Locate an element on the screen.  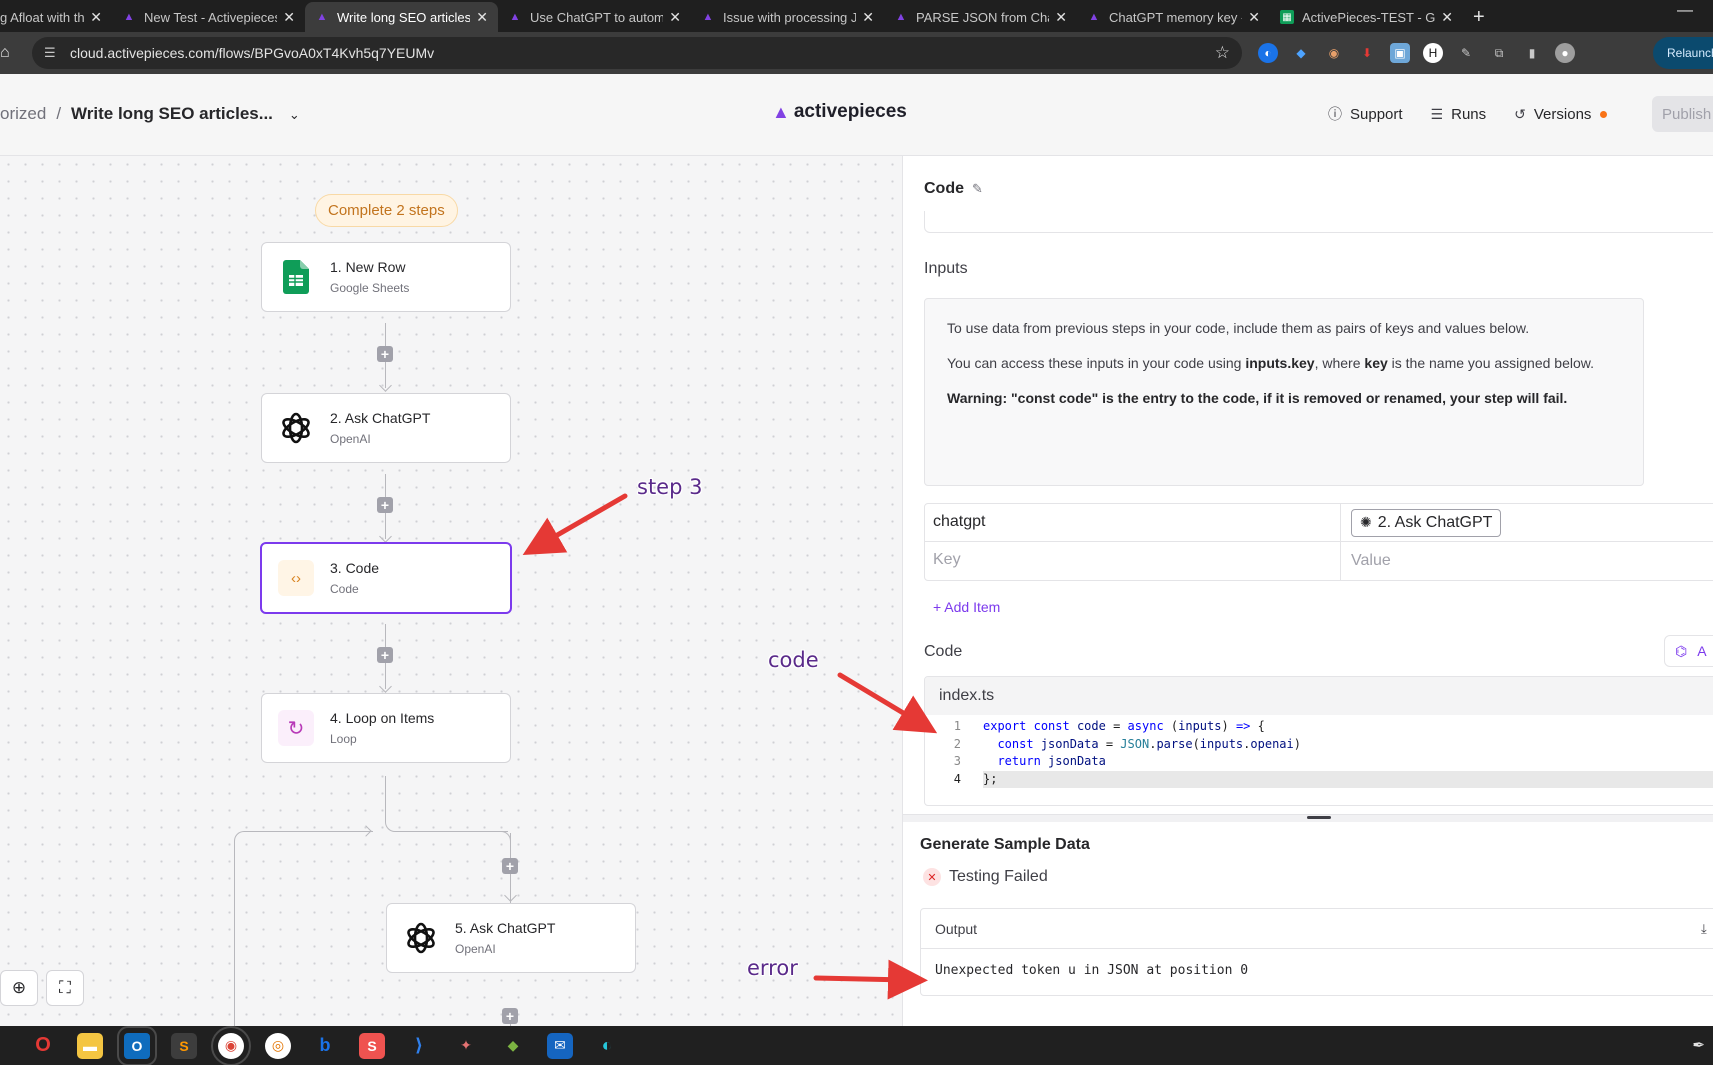
browser-tab-8: ▦ ActivePieces-TEST - Goog ✕ is located at coordinates (1366, 17).